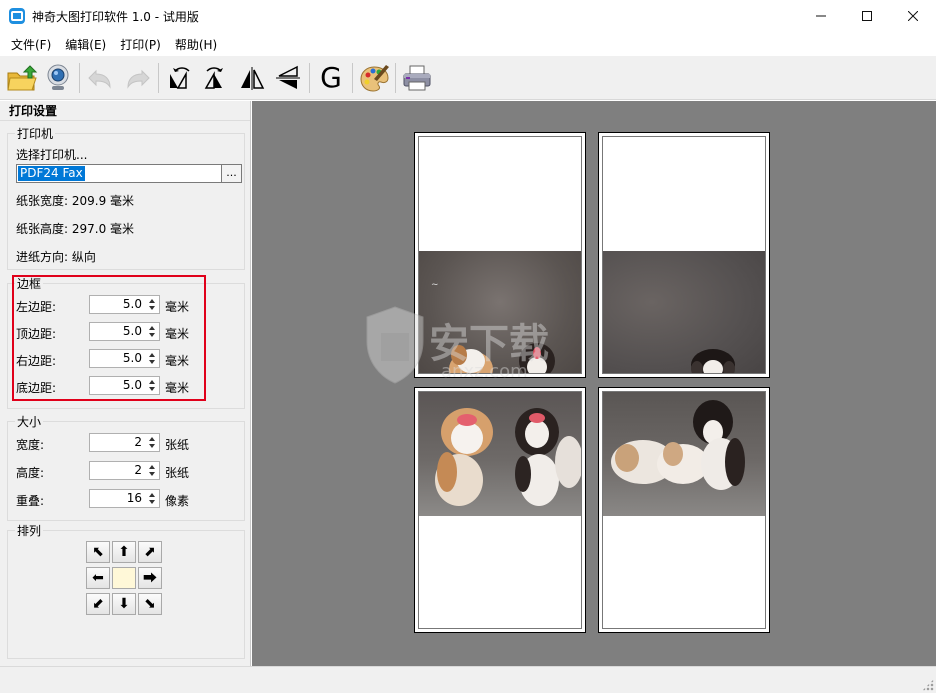 This screenshot has height=693, width=936. Describe the element at coordinates (468, 78) in the screenshot. I see `toolbar: G` at that location.